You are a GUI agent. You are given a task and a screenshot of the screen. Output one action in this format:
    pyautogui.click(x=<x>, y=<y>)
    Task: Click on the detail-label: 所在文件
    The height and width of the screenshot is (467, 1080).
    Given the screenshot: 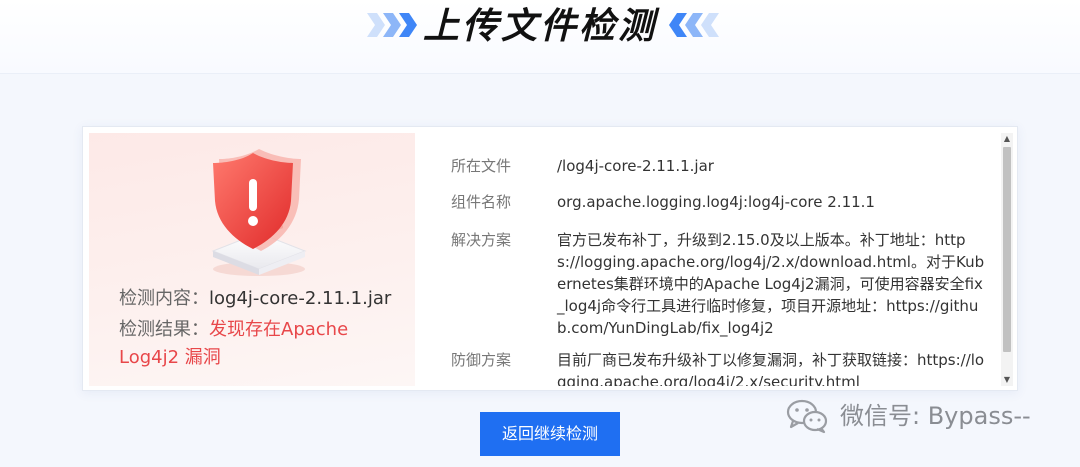 What is the action you would take?
    pyautogui.click(x=481, y=166)
    